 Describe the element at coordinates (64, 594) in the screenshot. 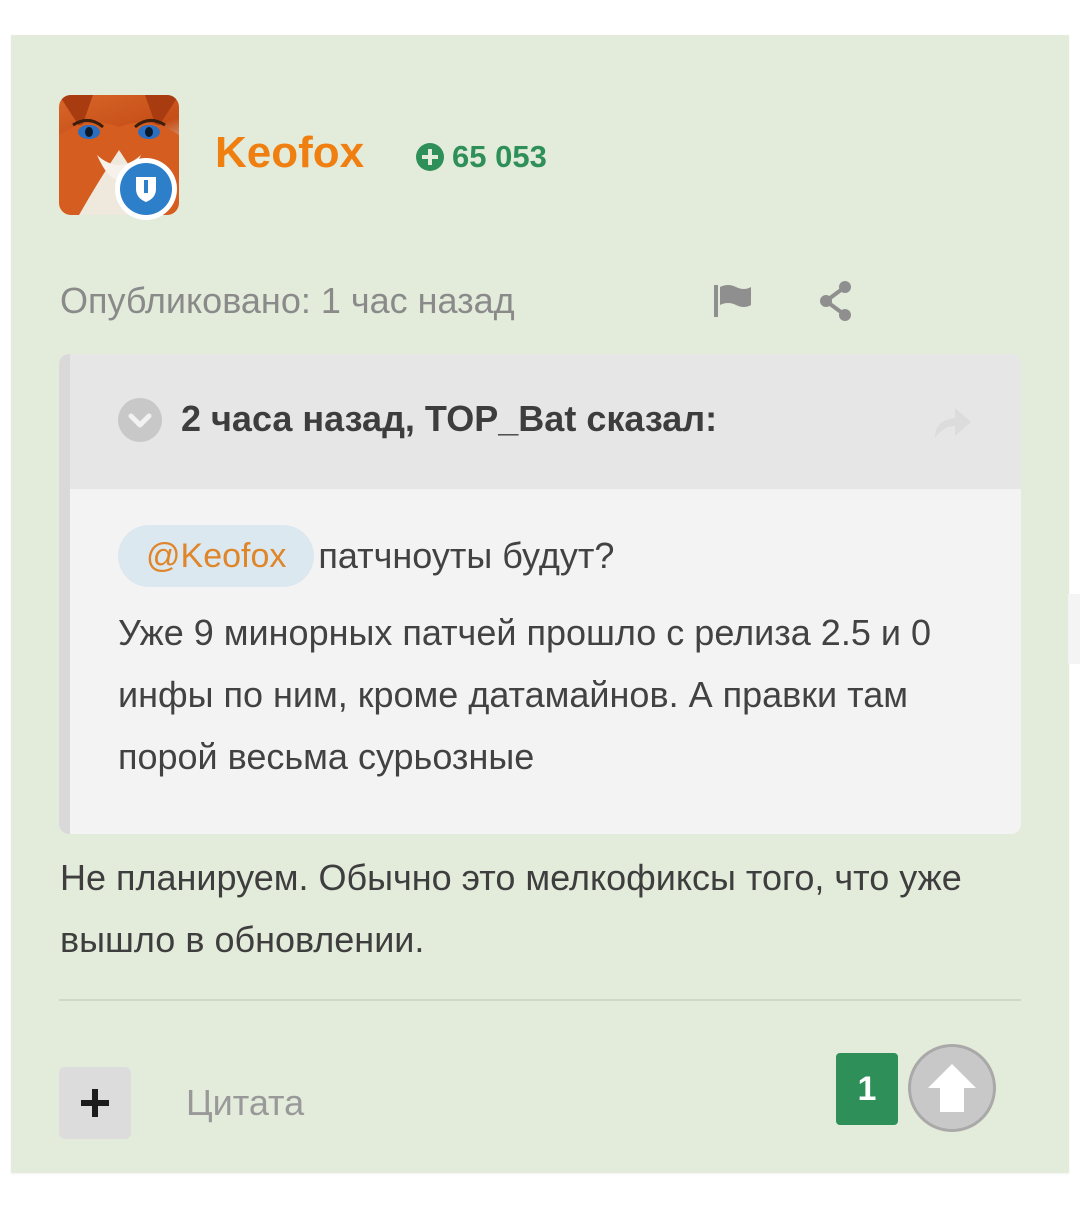

I see `quote-bar` at that location.